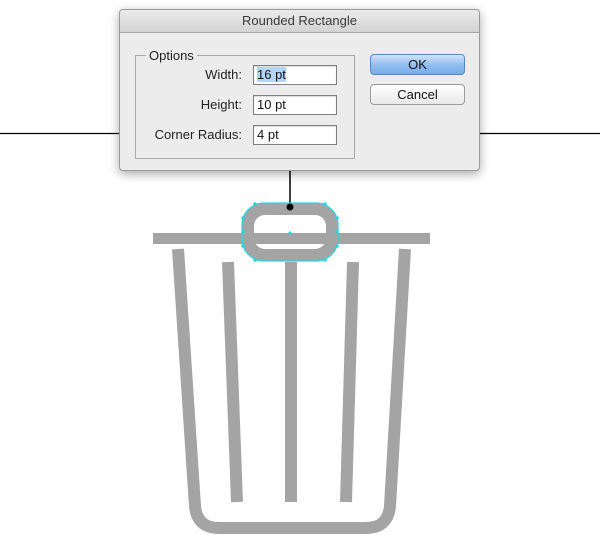 Image resolution: width=600 pixels, height=550 pixels. Describe the element at coordinates (232, 382) in the screenshot. I see `trash-rib-left` at that location.